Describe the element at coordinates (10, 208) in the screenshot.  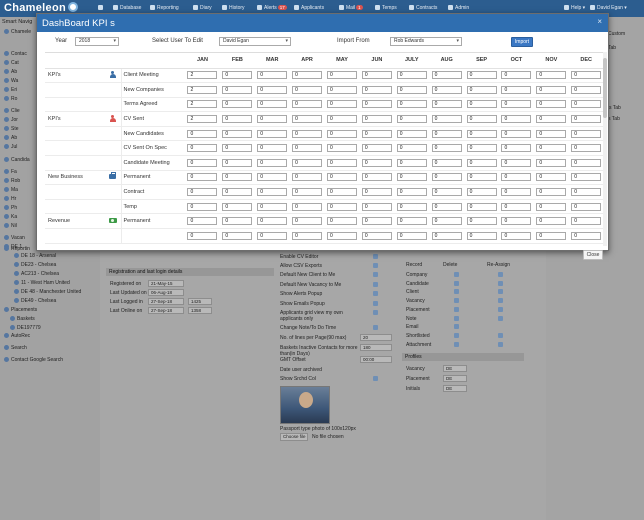
I see `sidebar-item: Ph` at that location.